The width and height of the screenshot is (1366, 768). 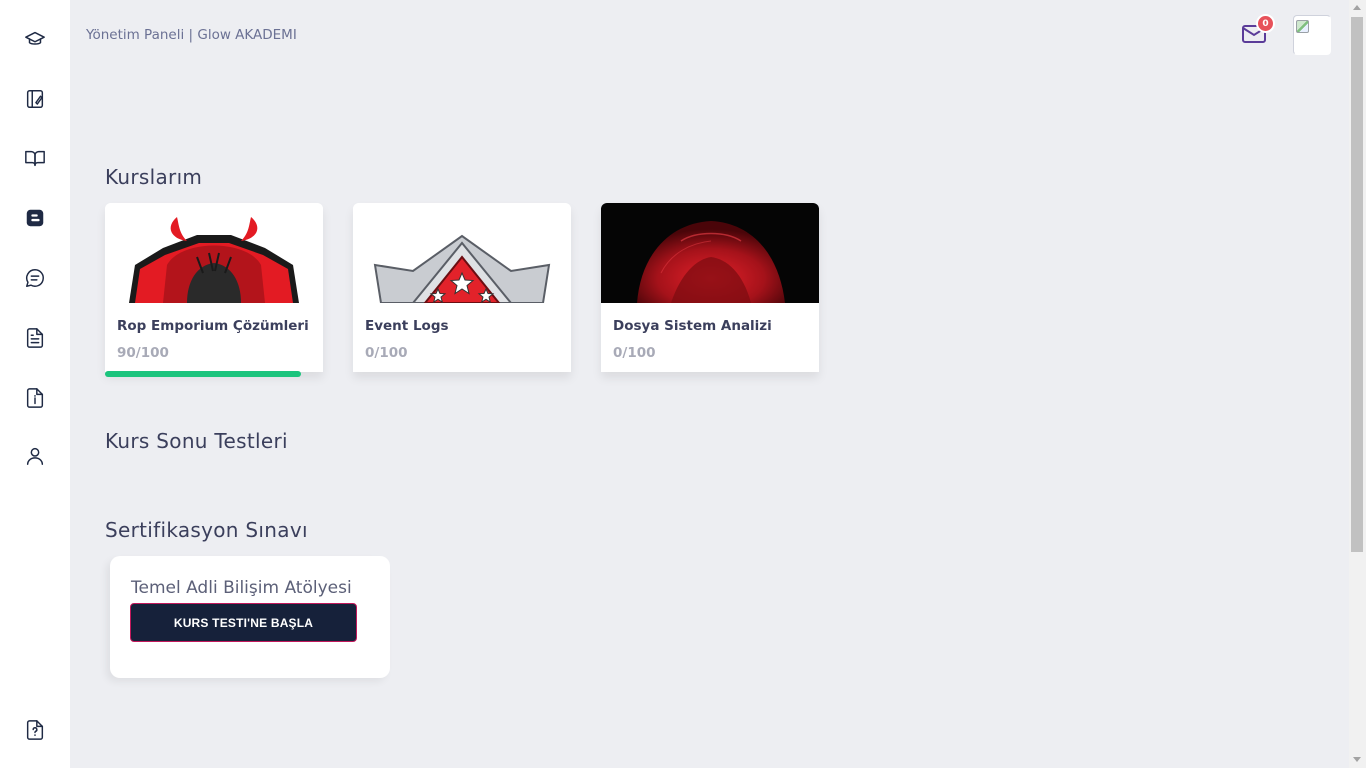 I want to click on mail-badge: 0, so click(x=1265, y=23).